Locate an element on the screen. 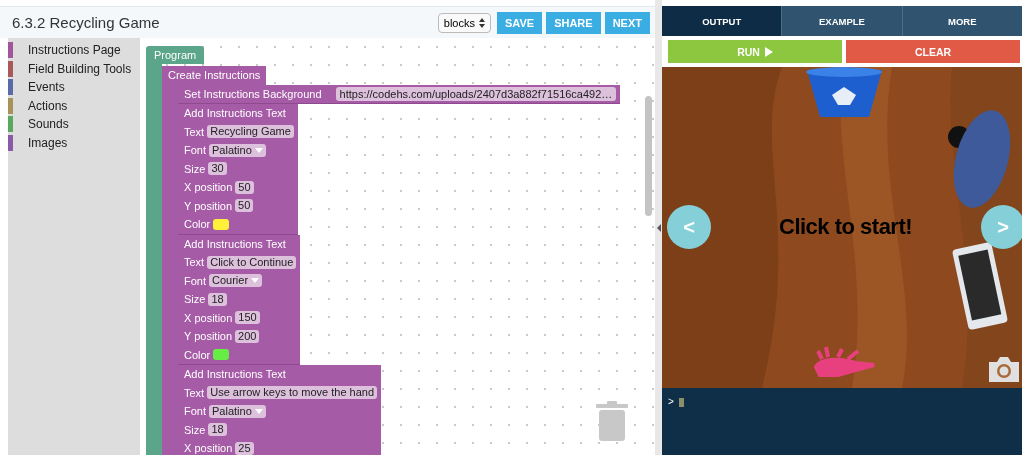 The width and height of the screenshot is (1029, 455). text-block: Add Instructions Text Text Click to Continue Font Courier Size 18 X position 150 Y position 200 Color is located at coordinates (239, 299).